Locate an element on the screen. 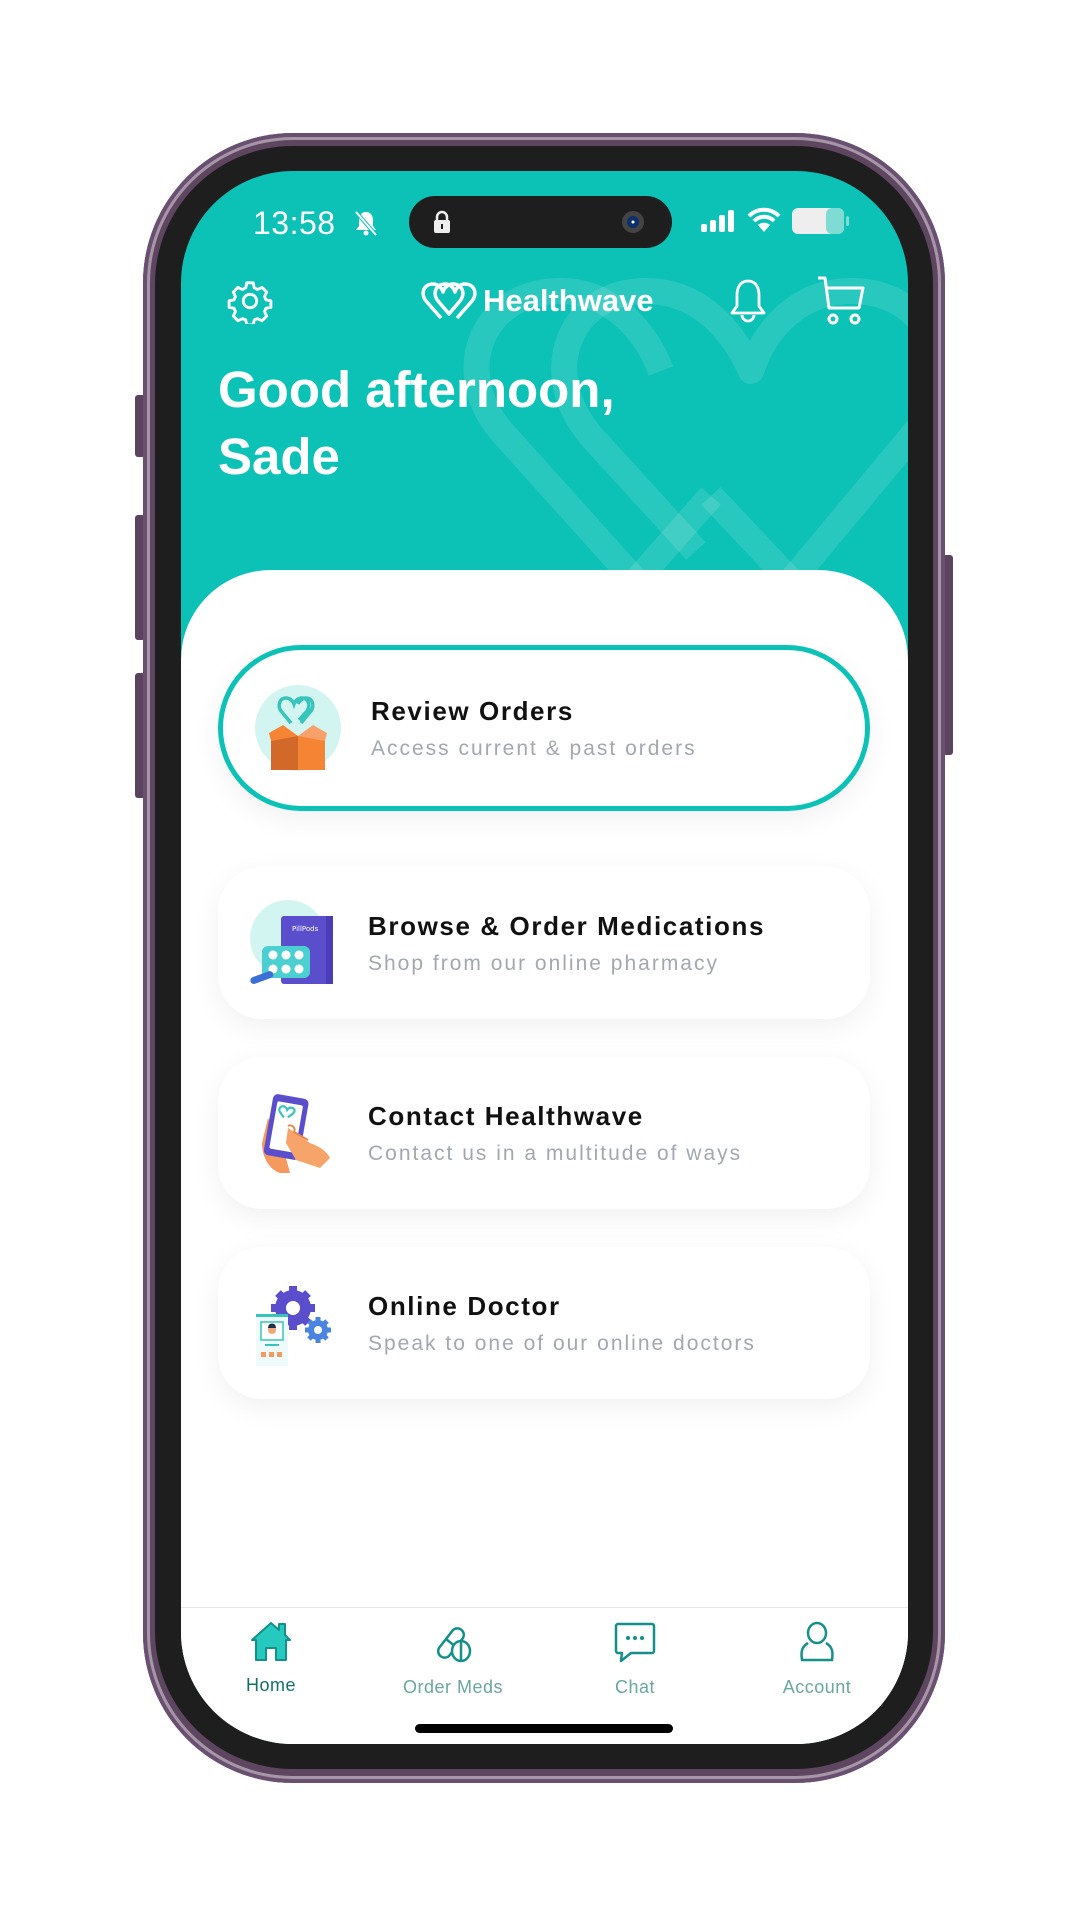 This screenshot has width=1080, height=1920. status-time: 13:58 is located at coordinates (294, 223).